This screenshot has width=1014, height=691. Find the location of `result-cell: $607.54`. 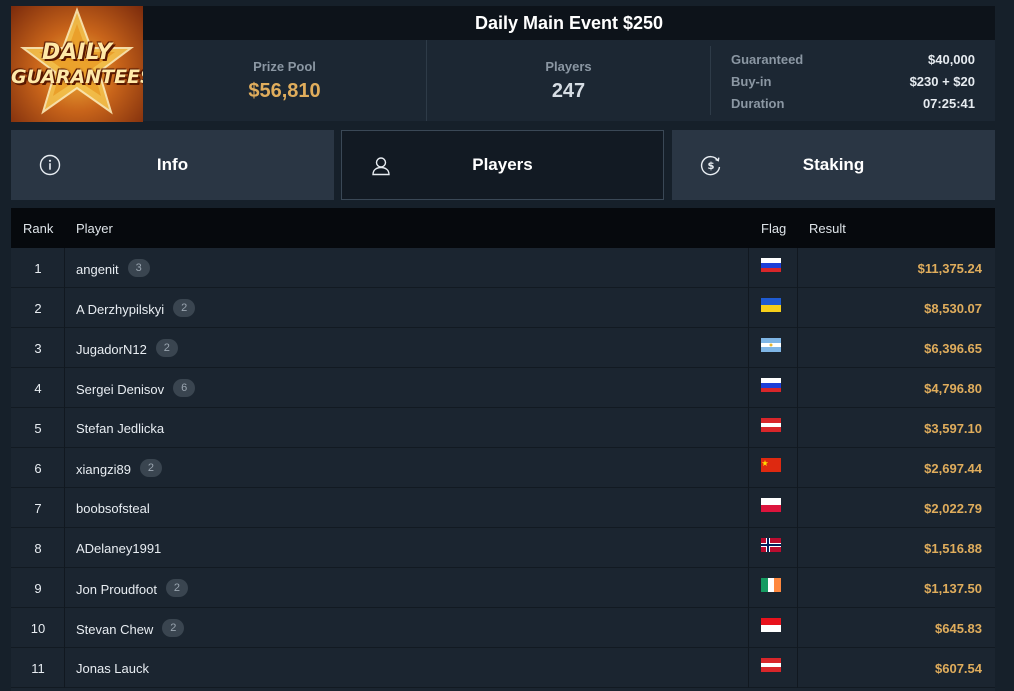

result-cell: $607.54 is located at coordinates (958, 668).